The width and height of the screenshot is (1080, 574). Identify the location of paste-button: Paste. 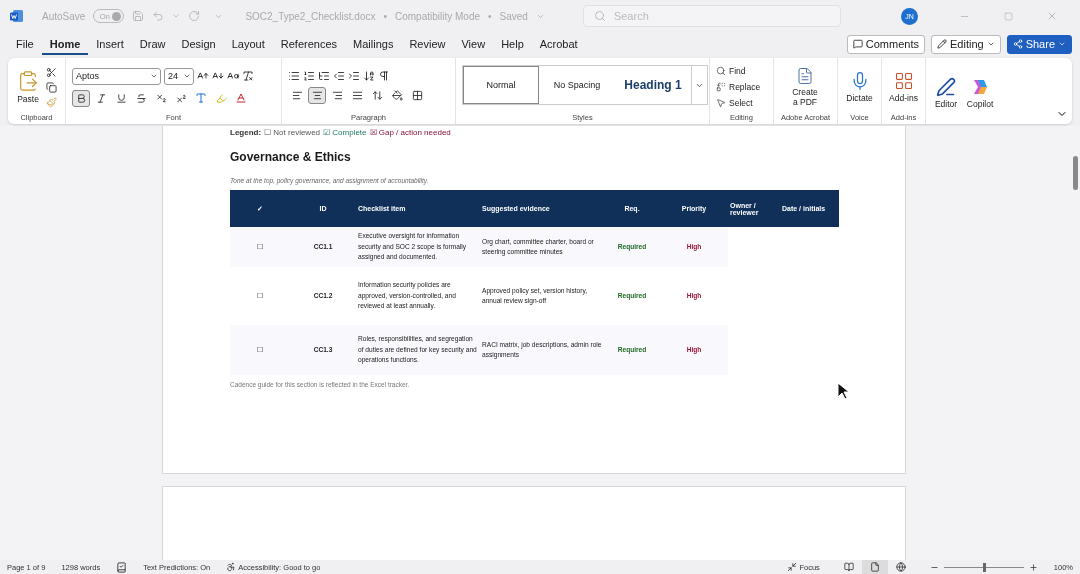
(28, 87).